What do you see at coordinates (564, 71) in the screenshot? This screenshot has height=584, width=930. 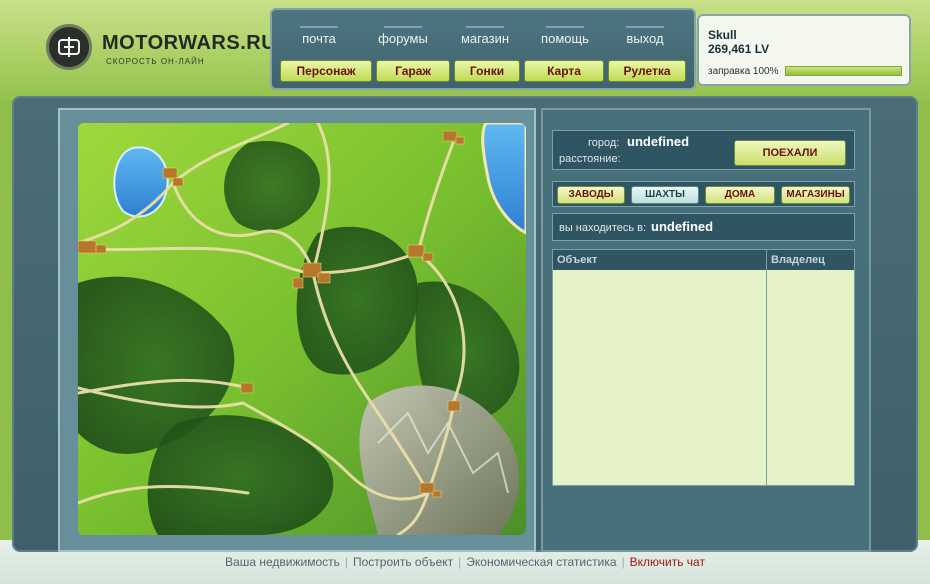 I see `nav-map-button: Карта` at bounding box center [564, 71].